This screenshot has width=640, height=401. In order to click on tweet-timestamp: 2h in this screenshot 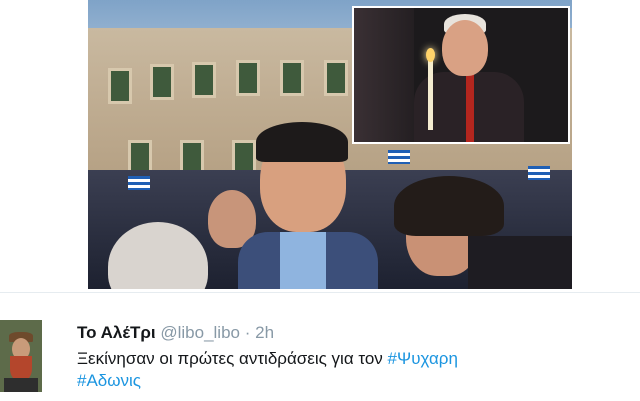, I will do `click(264, 332)`.